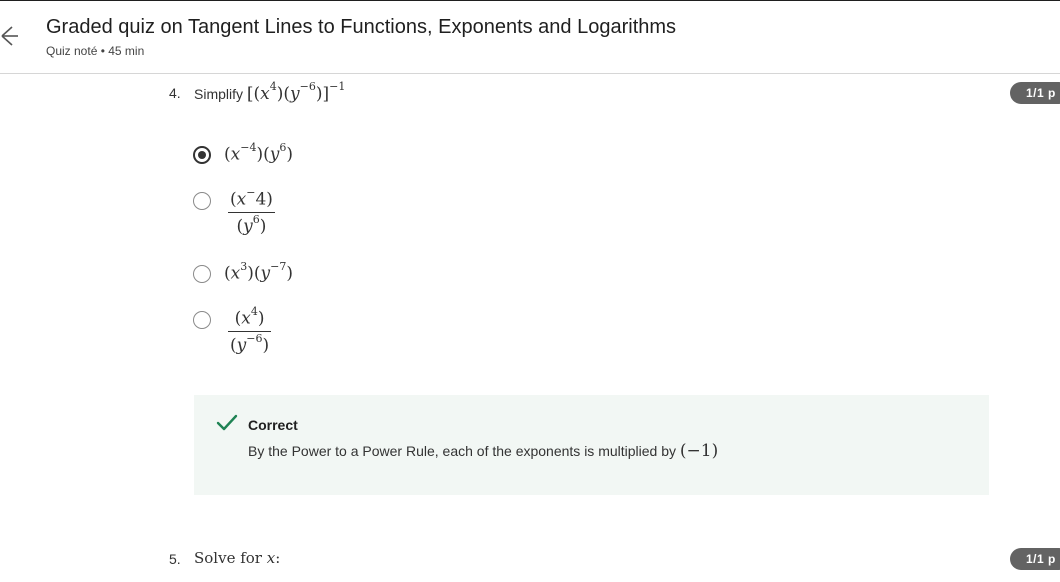 The width and height of the screenshot is (1060, 582). Describe the element at coordinates (175, 559) in the screenshot. I see `question-number: 5.` at that location.